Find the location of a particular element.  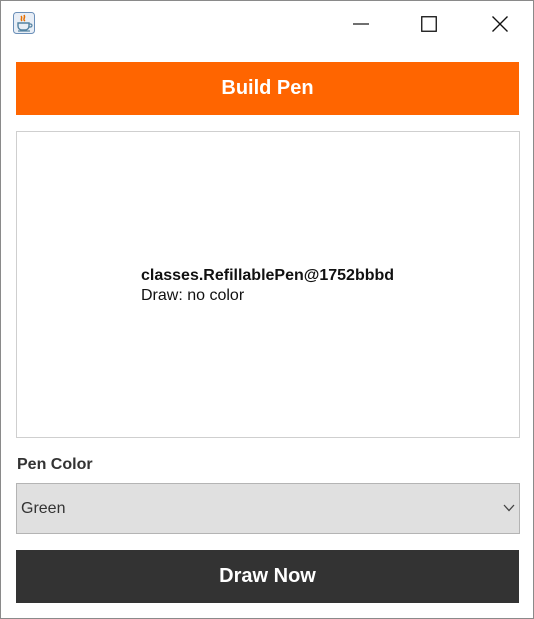

chevron-down-icon is located at coordinates (509, 508).